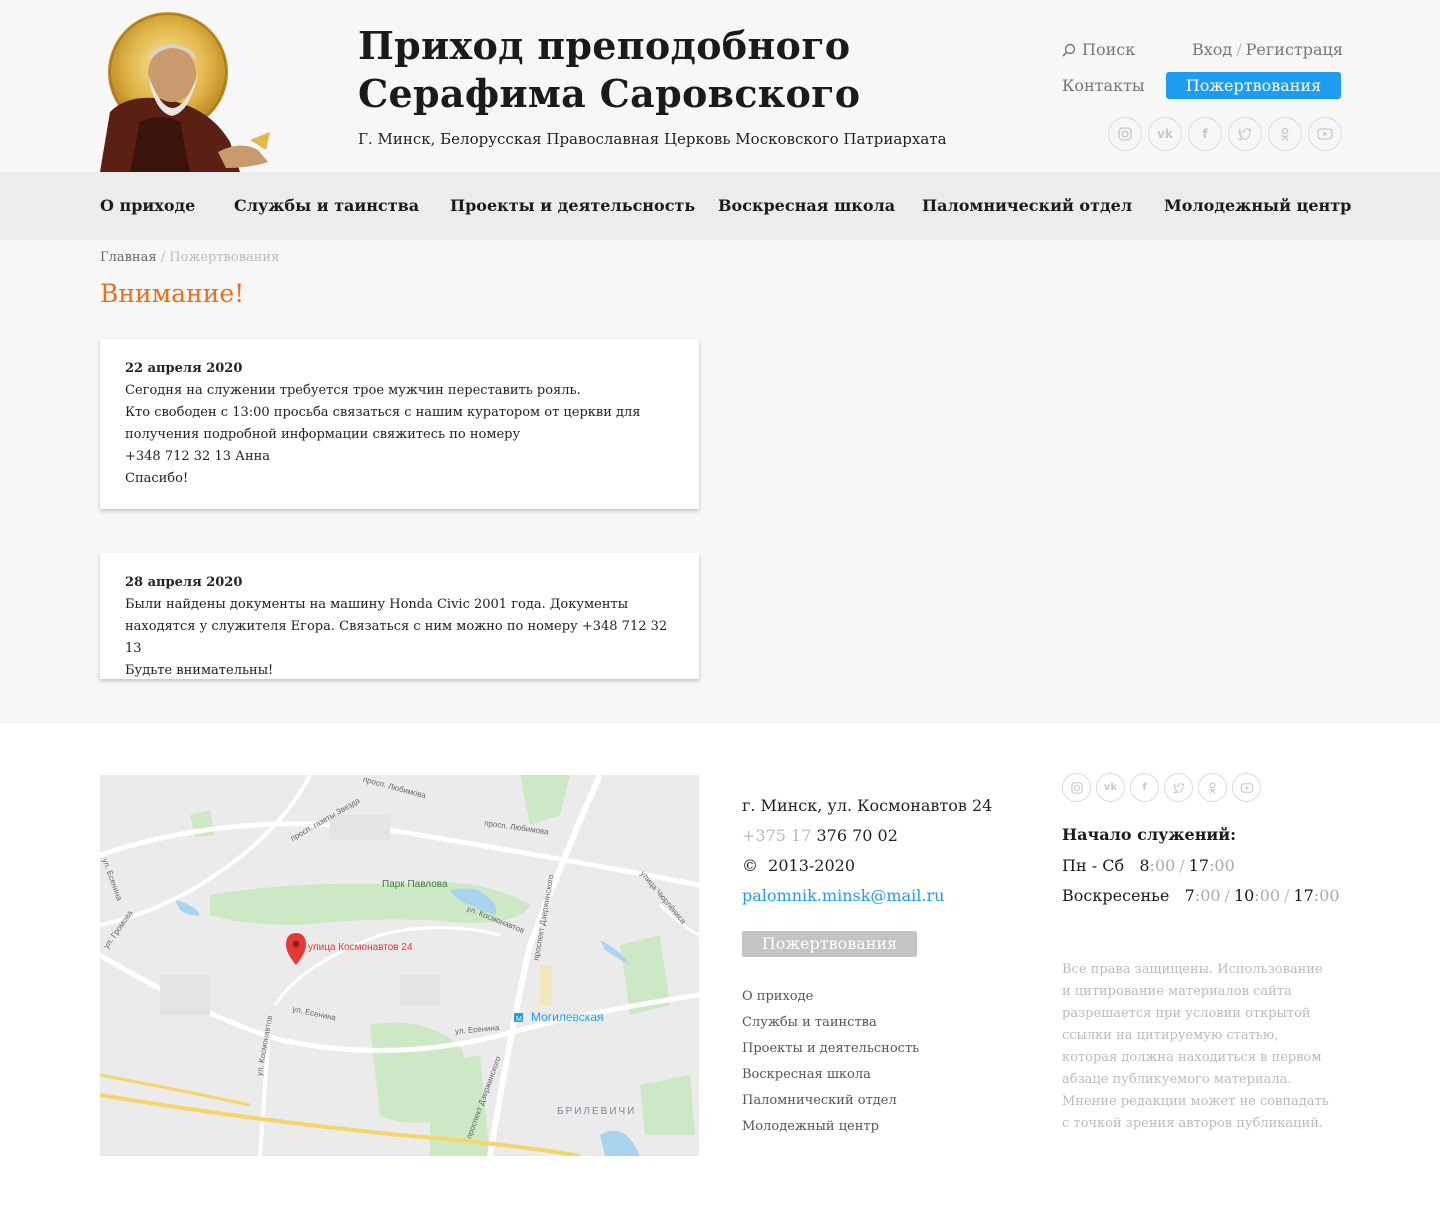 The image size is (1440, 1206). I want to click on services-title: Начало служений:, so click(1149, 834).